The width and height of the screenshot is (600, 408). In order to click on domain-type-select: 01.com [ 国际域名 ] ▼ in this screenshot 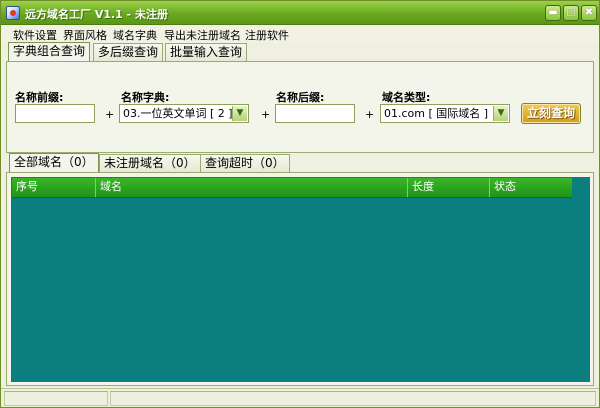, I will do `click(445, 113)`.